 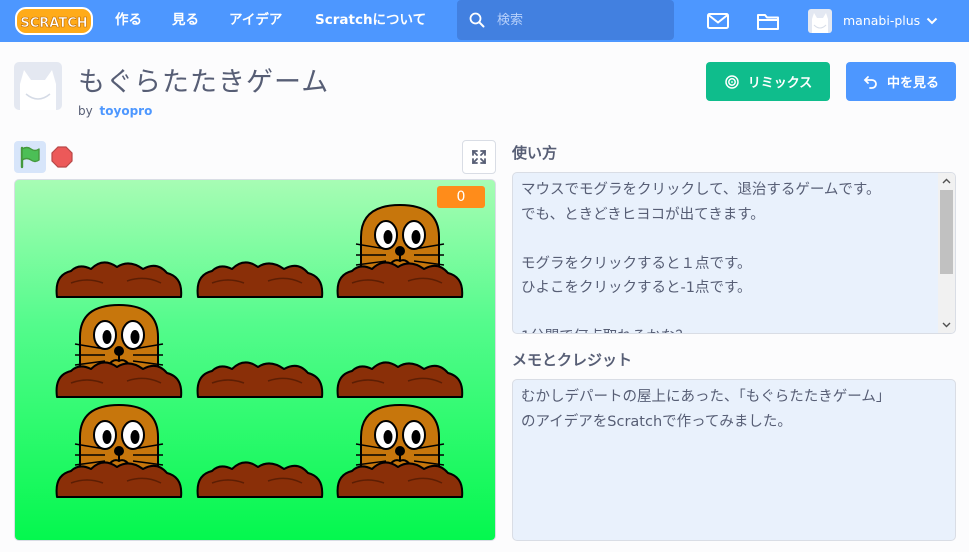 I want to click on byline: by toyopro, so click(x=115, y=111).